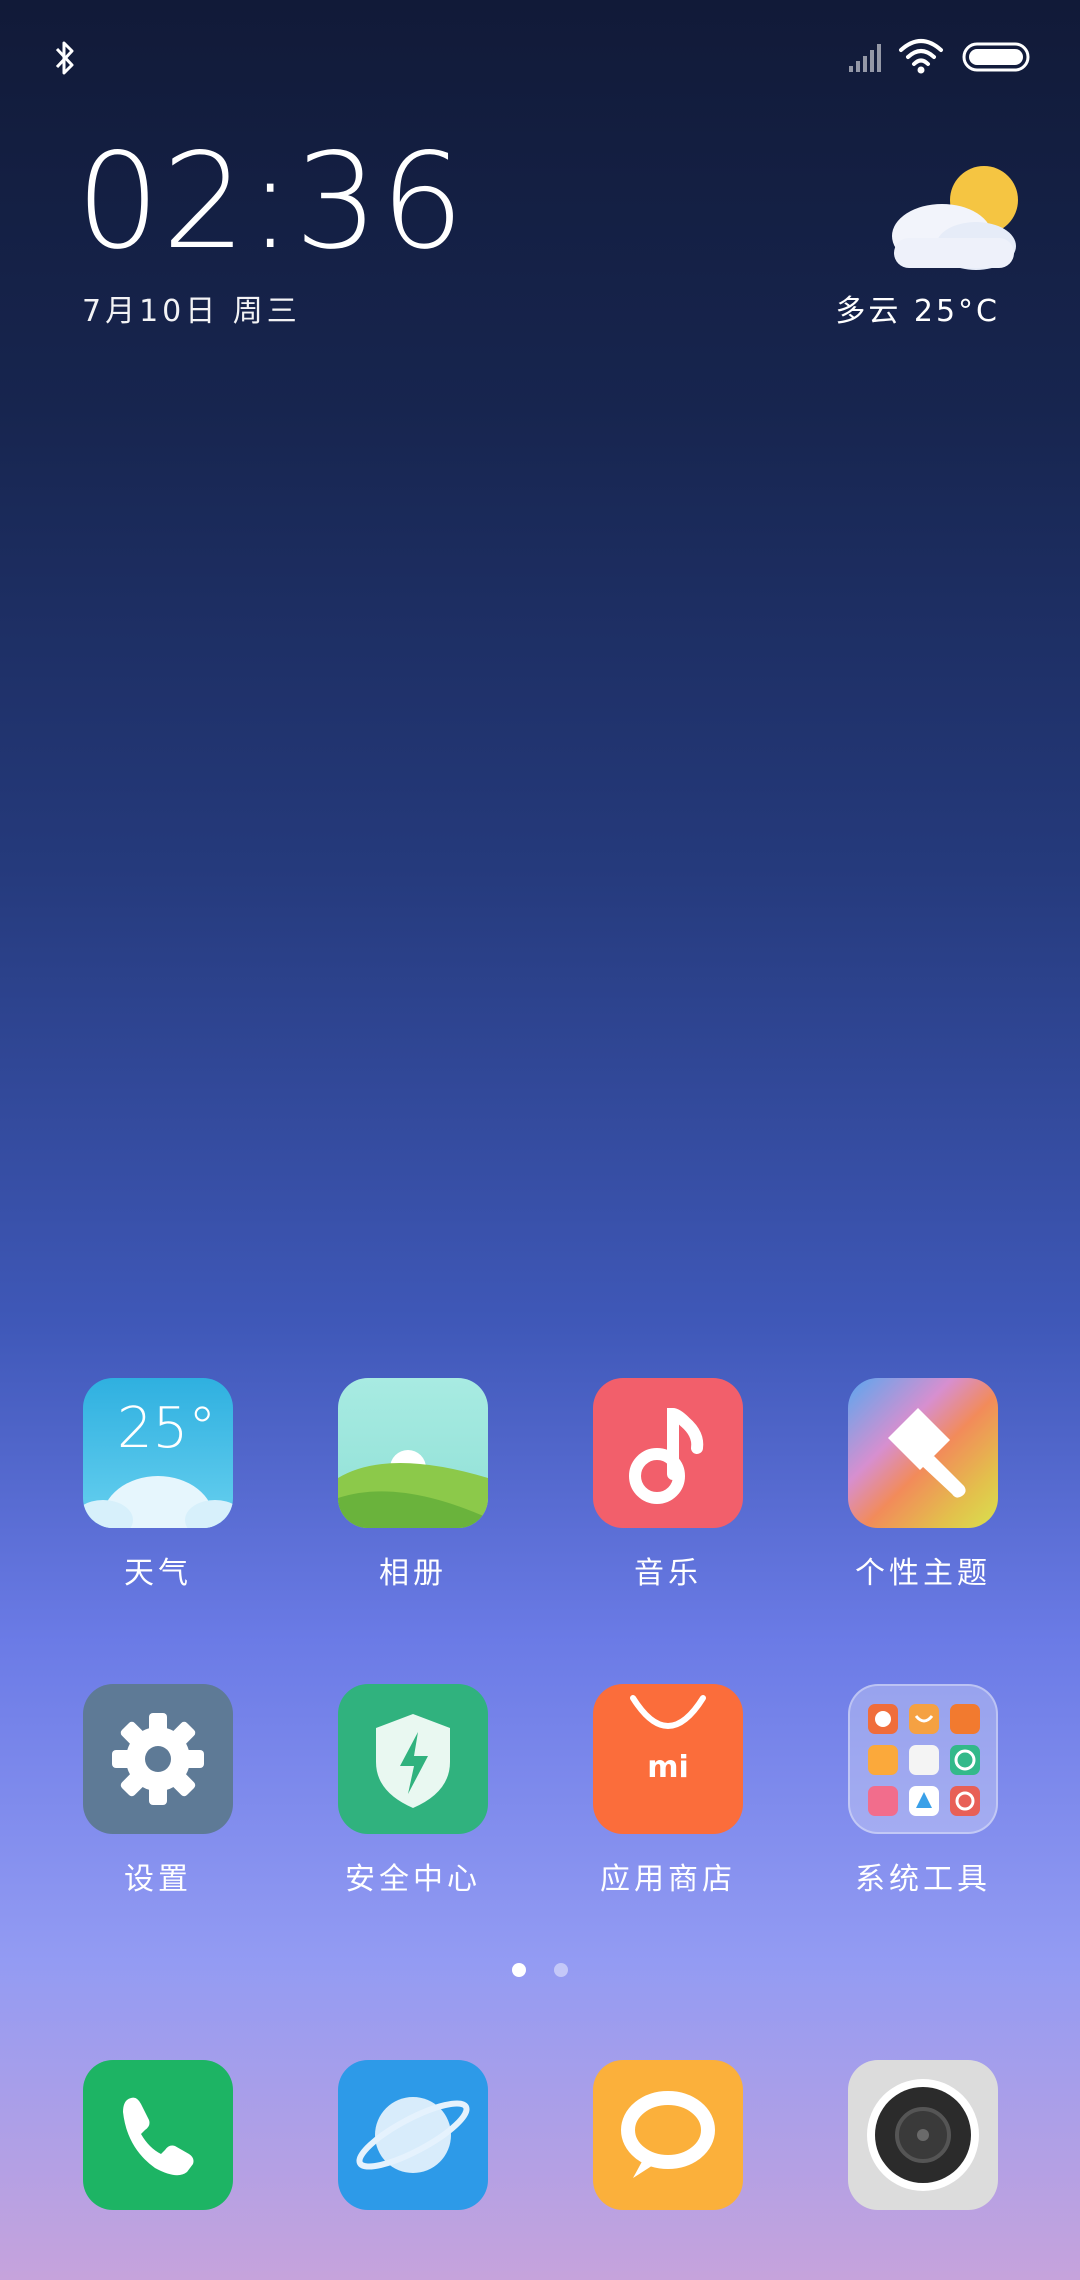 The image size is (1080, 2280). I want to click on bluetooth-icon, so click(64, 58).